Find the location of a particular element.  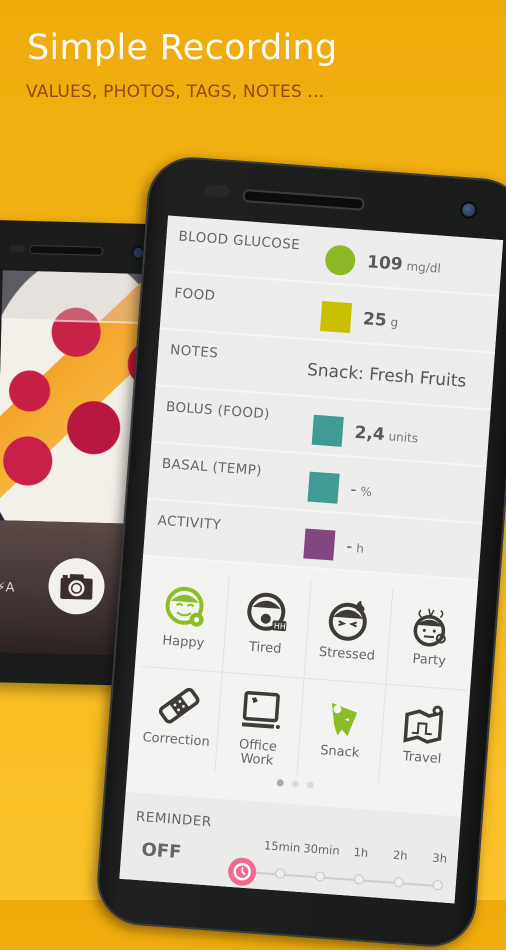

entry-label: BLOOD GLUCOSE is located at coordinates (239, 241).